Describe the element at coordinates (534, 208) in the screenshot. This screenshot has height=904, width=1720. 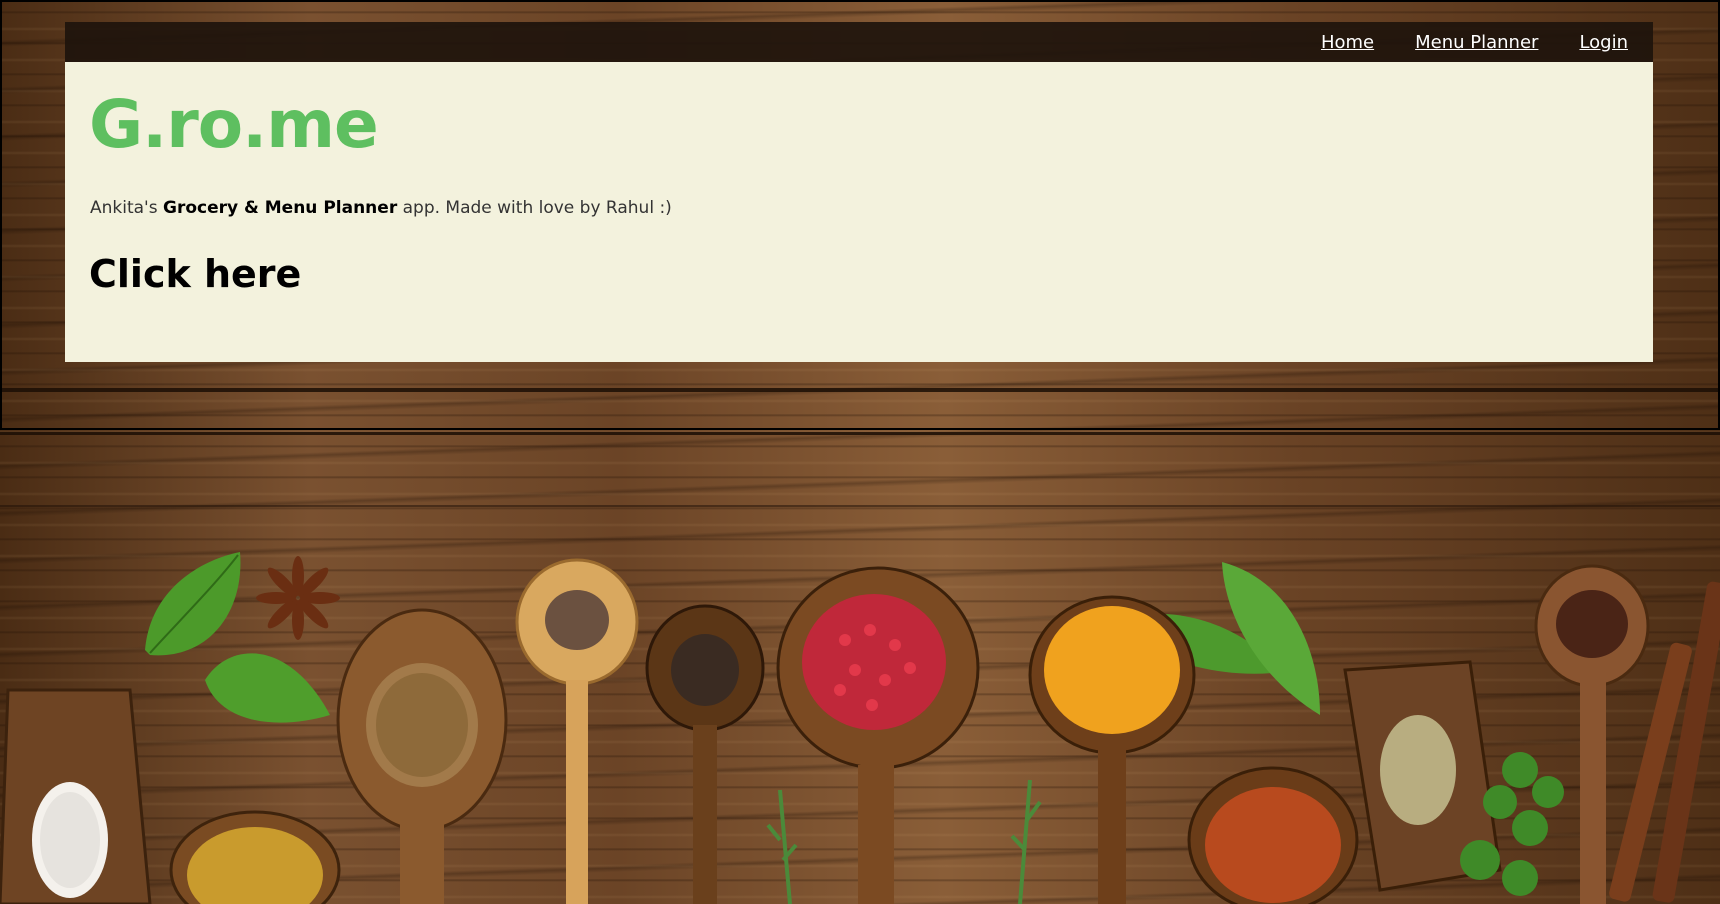
I see `tagline-suffix: app. Made with love by Rahul :)` at that location.